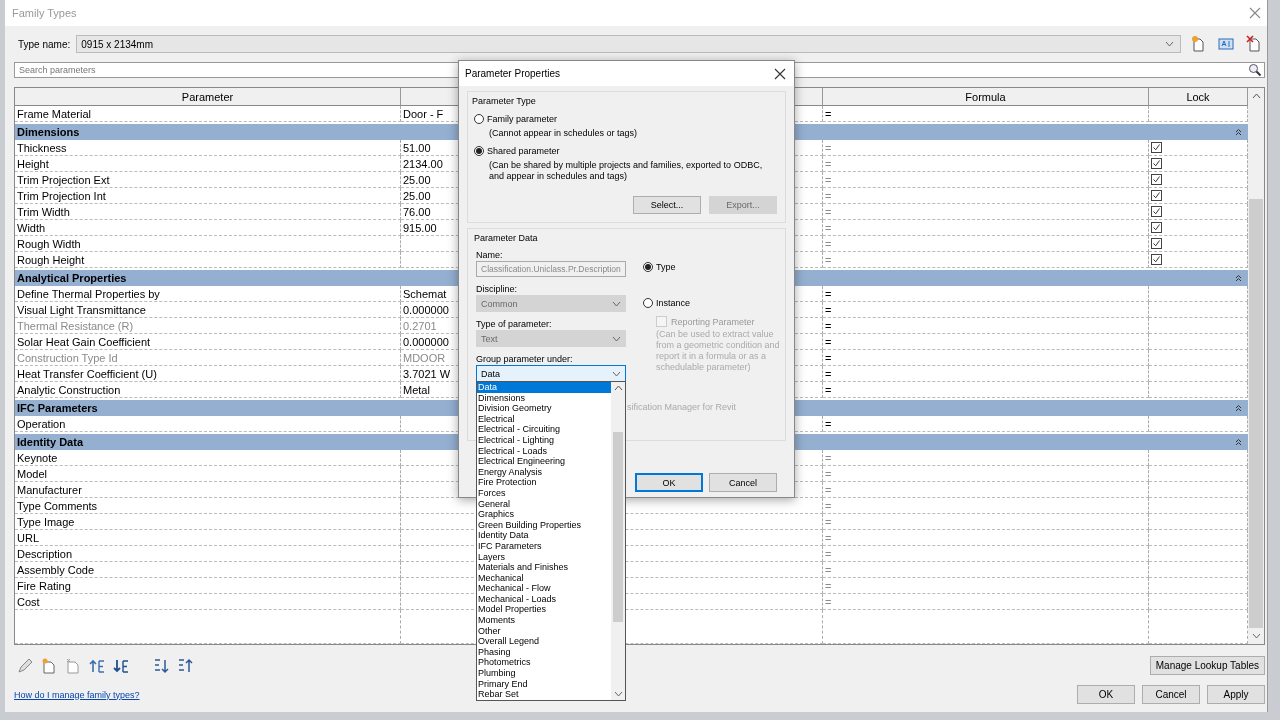 The image size is (1280, 720). Describe the element at coordinates (50, 442) in the screenshot. I see `group-title: Identity Data` at that location.